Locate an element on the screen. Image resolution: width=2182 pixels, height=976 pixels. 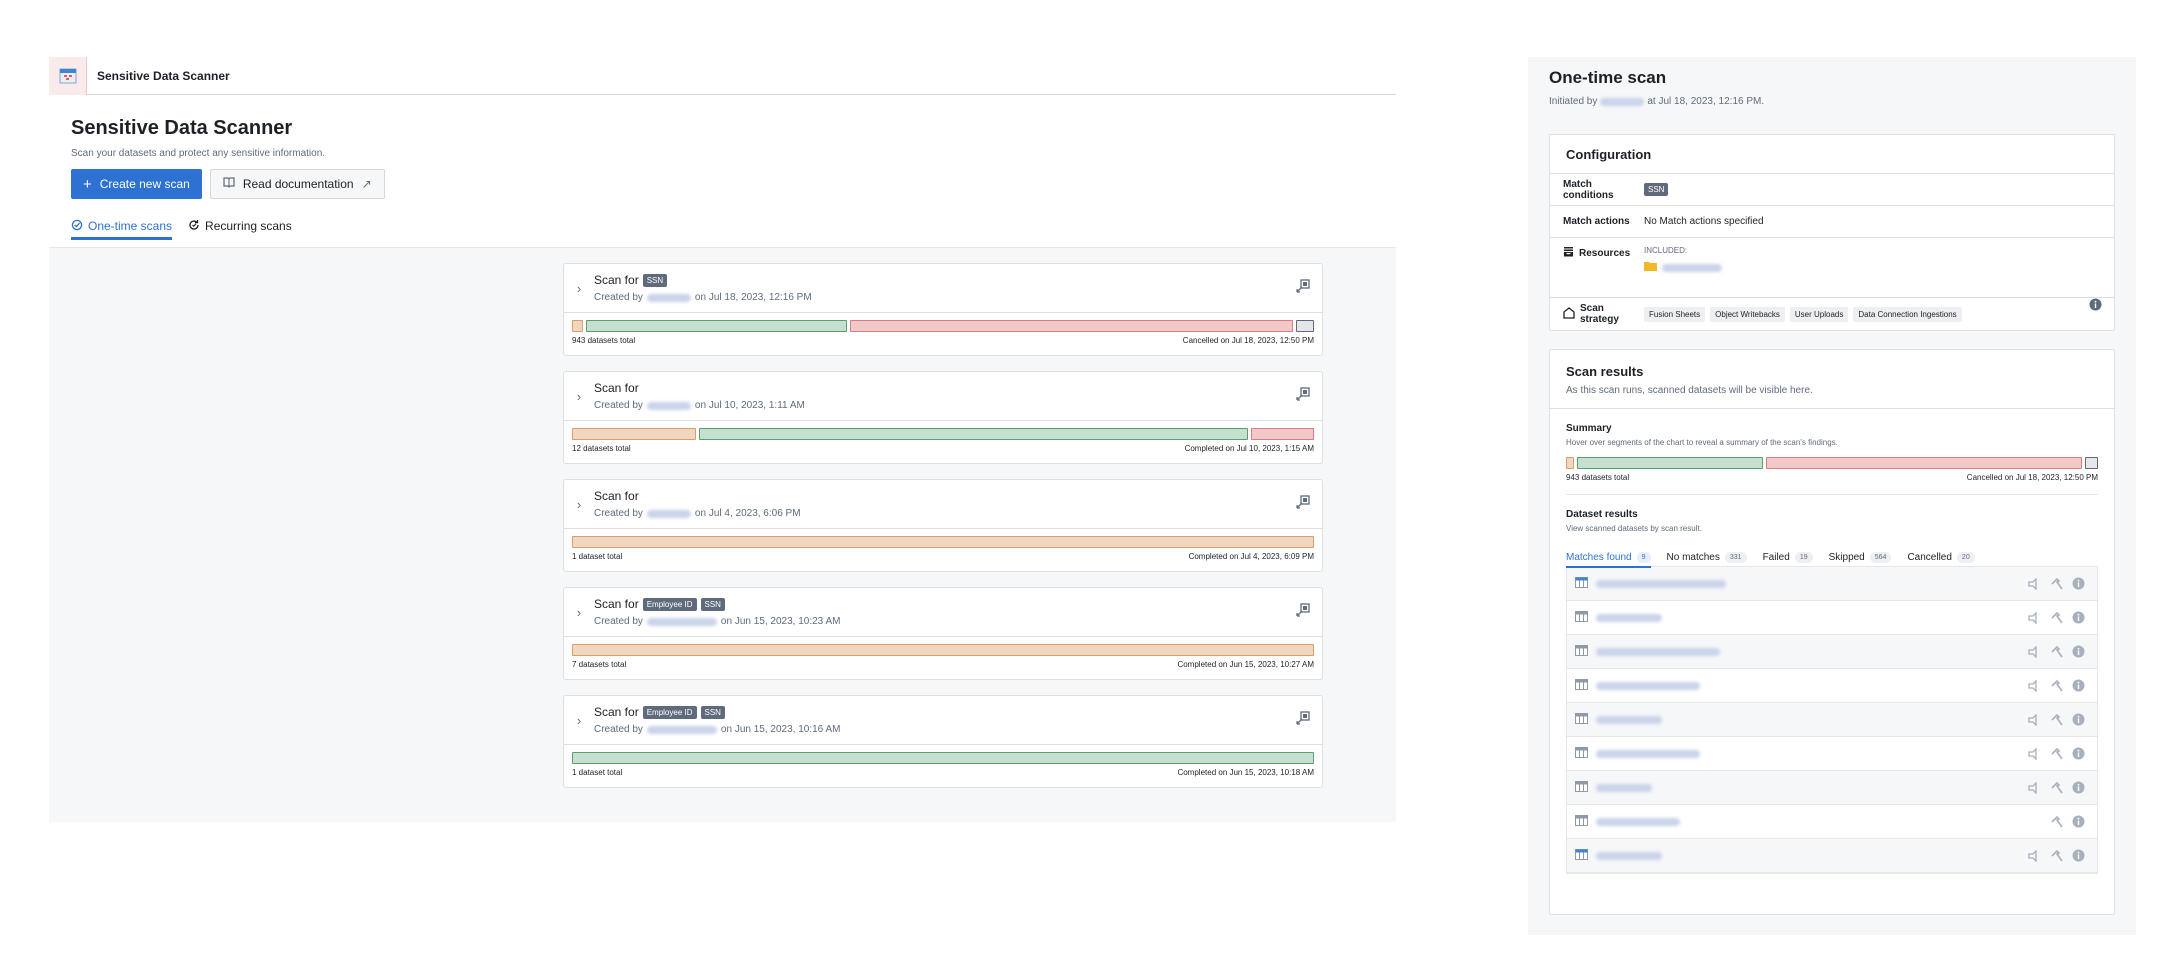
tab-skipped: Skipped 564 is located at coordinates (1860, 557).